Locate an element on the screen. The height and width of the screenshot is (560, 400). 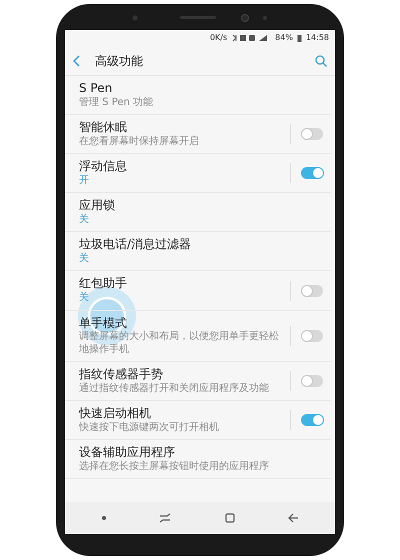
item-title: S Pen is located at coordinates (96, 89).